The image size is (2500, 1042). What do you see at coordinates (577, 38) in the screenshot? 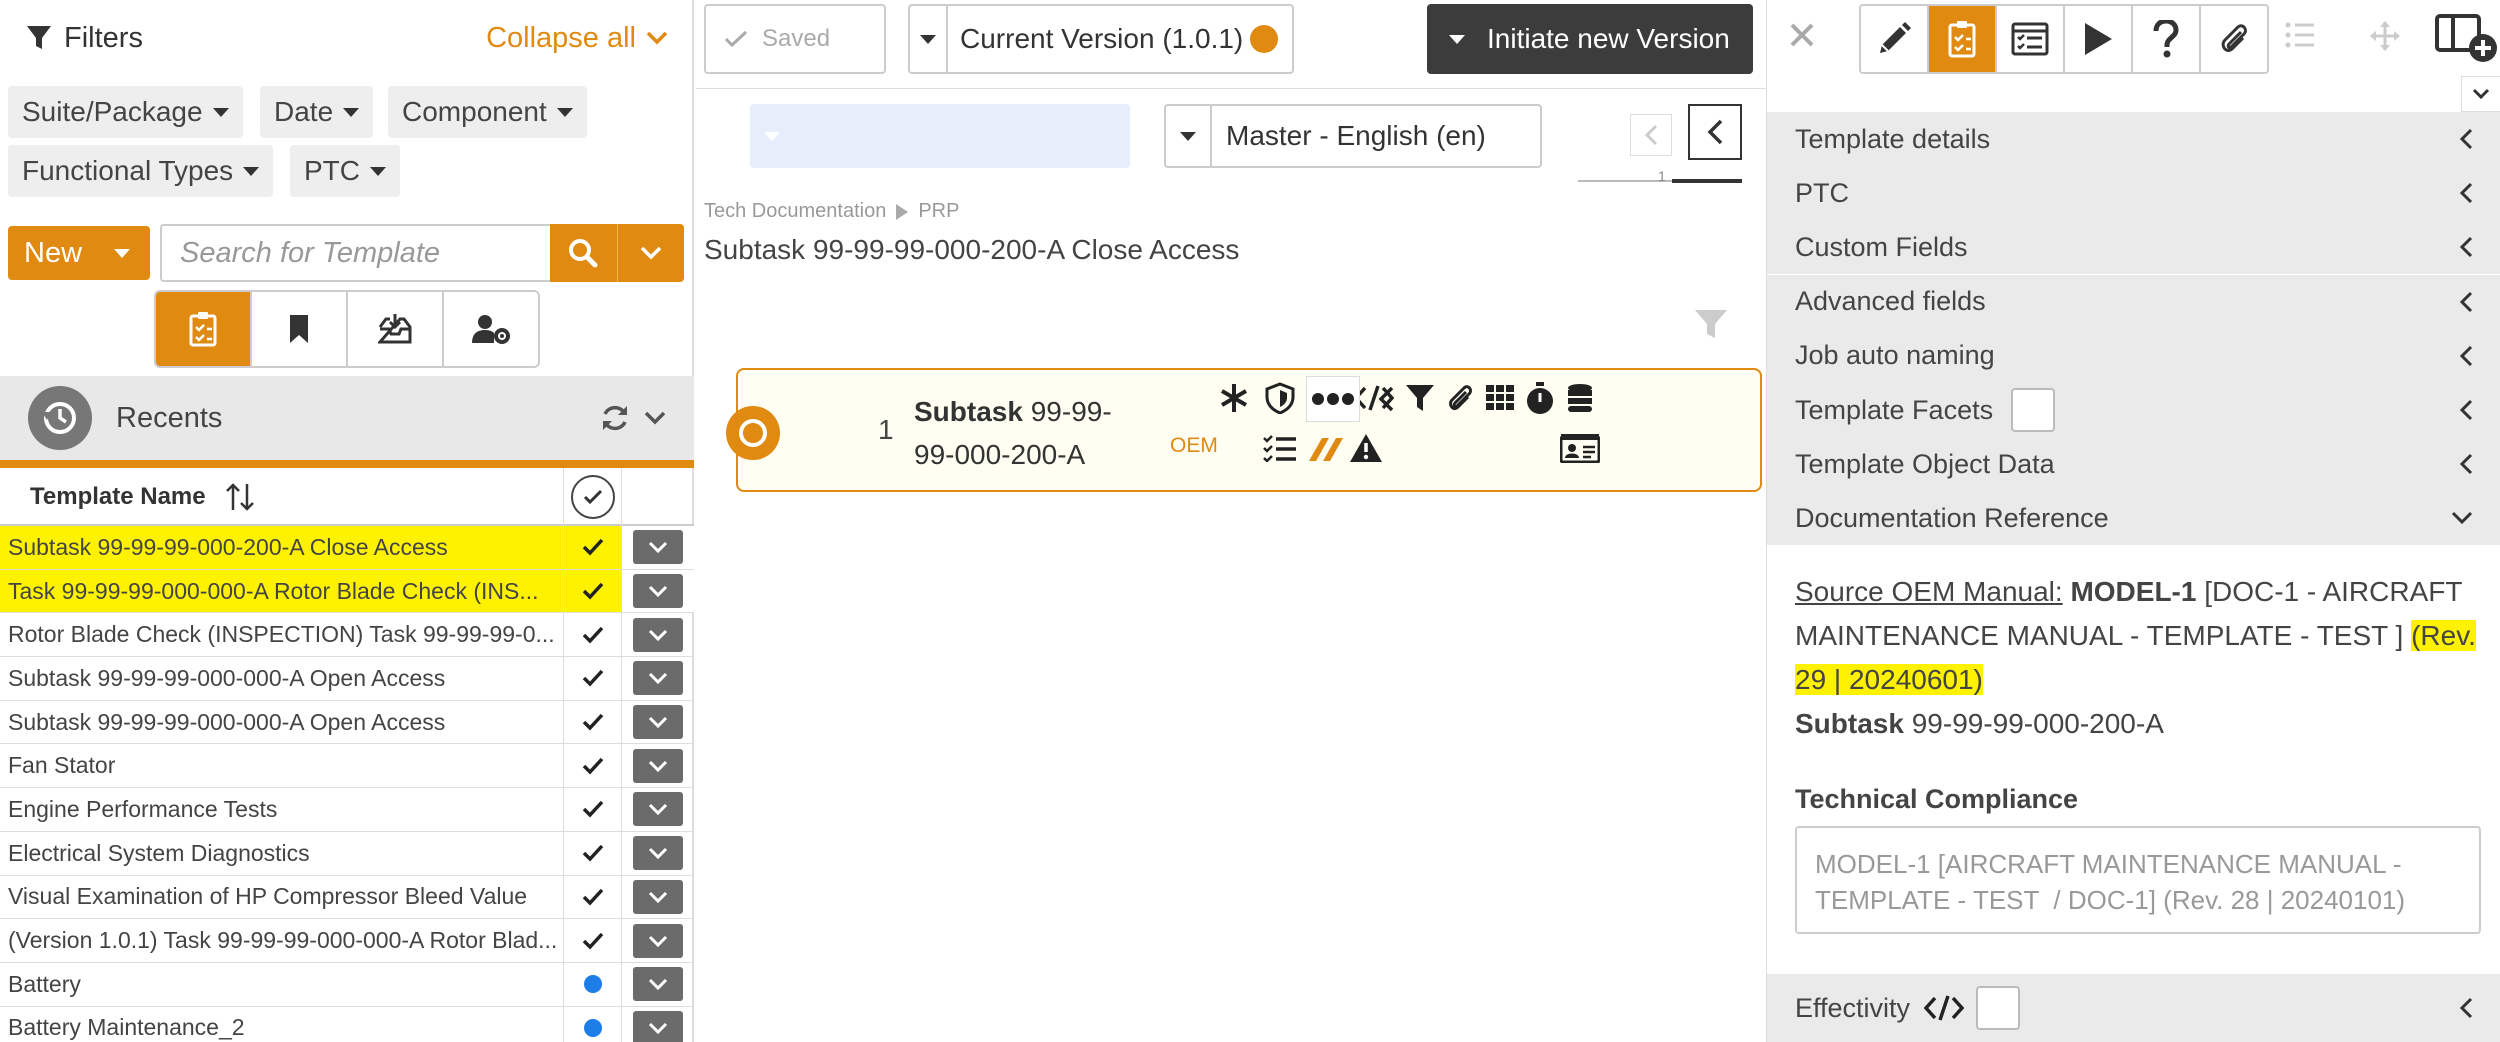
I see `collapse-all-button: Collapse all` at bounding box center [577, 38].